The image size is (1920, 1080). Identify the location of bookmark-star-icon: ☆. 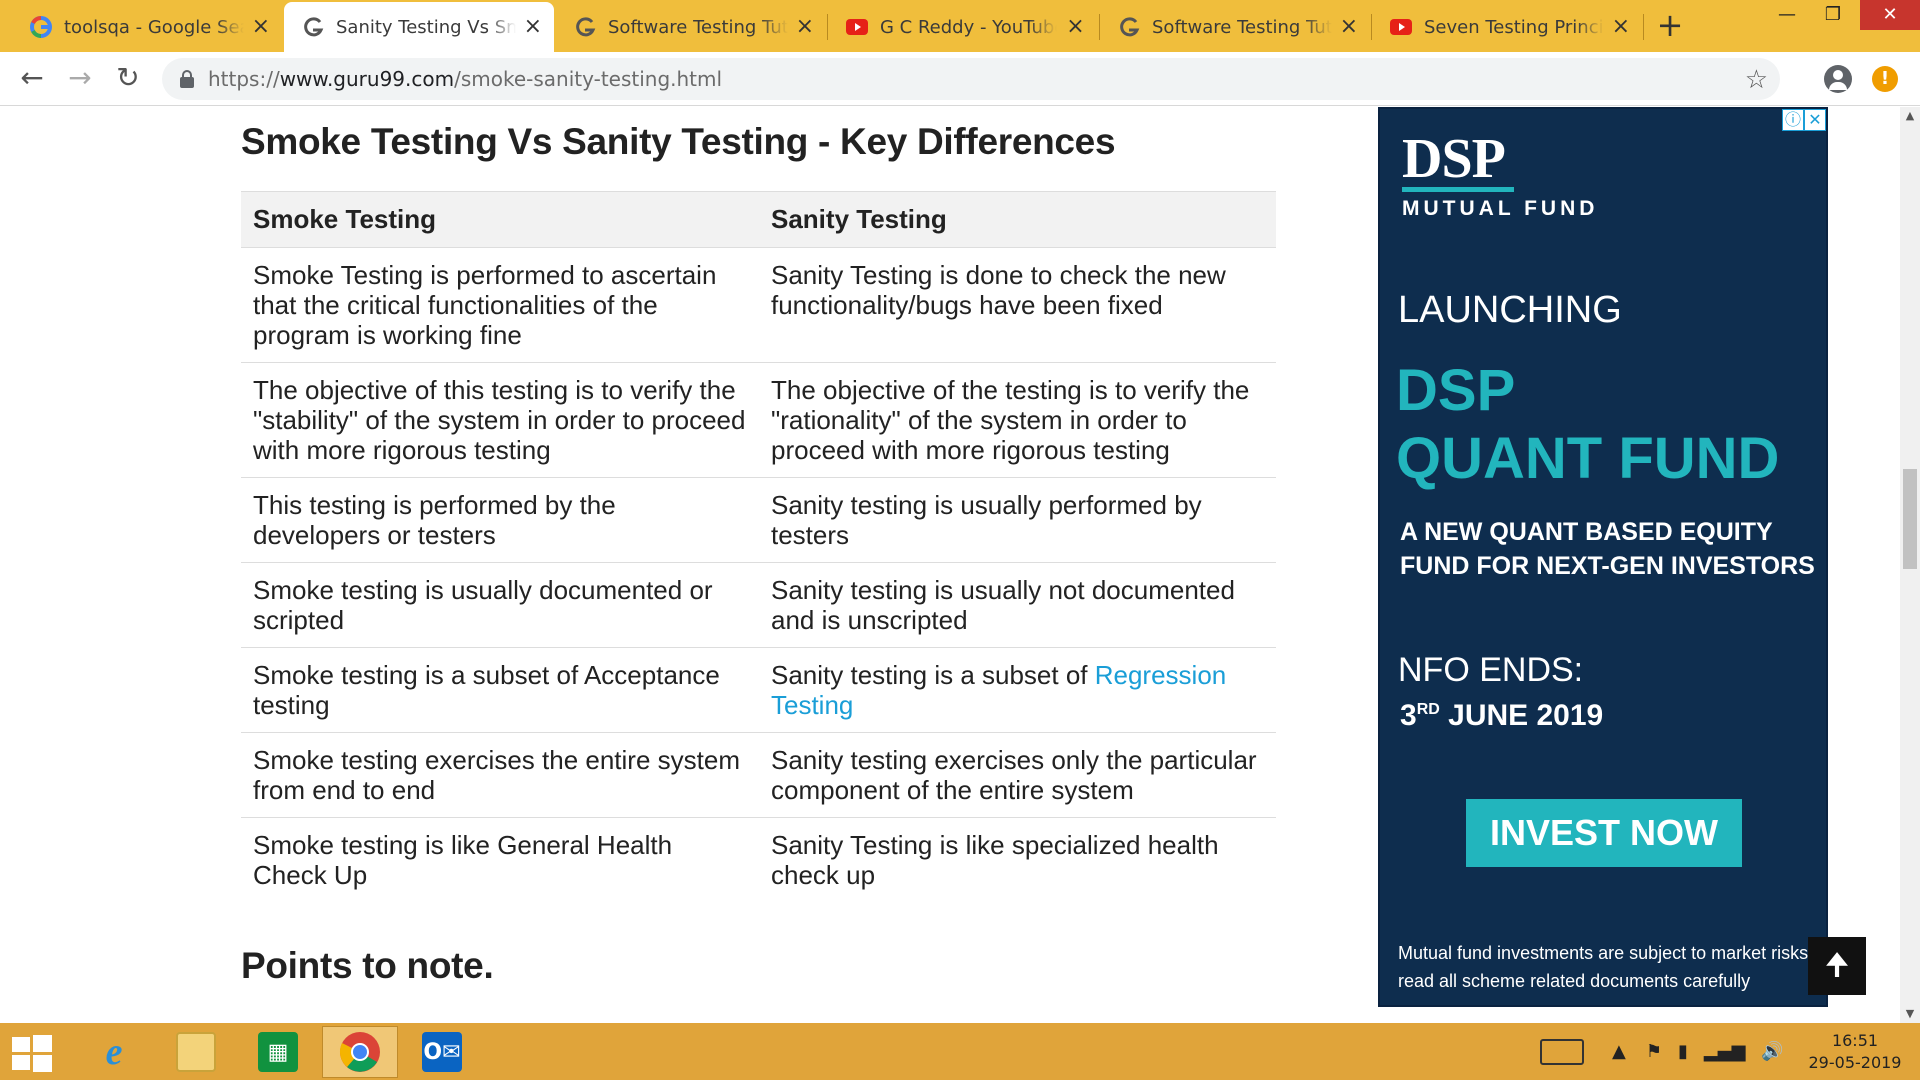
(1756, 80).